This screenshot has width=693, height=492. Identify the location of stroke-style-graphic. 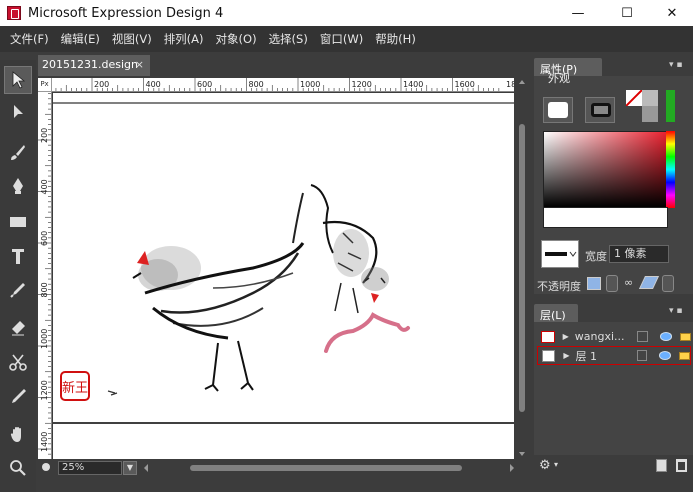
(561, 254).